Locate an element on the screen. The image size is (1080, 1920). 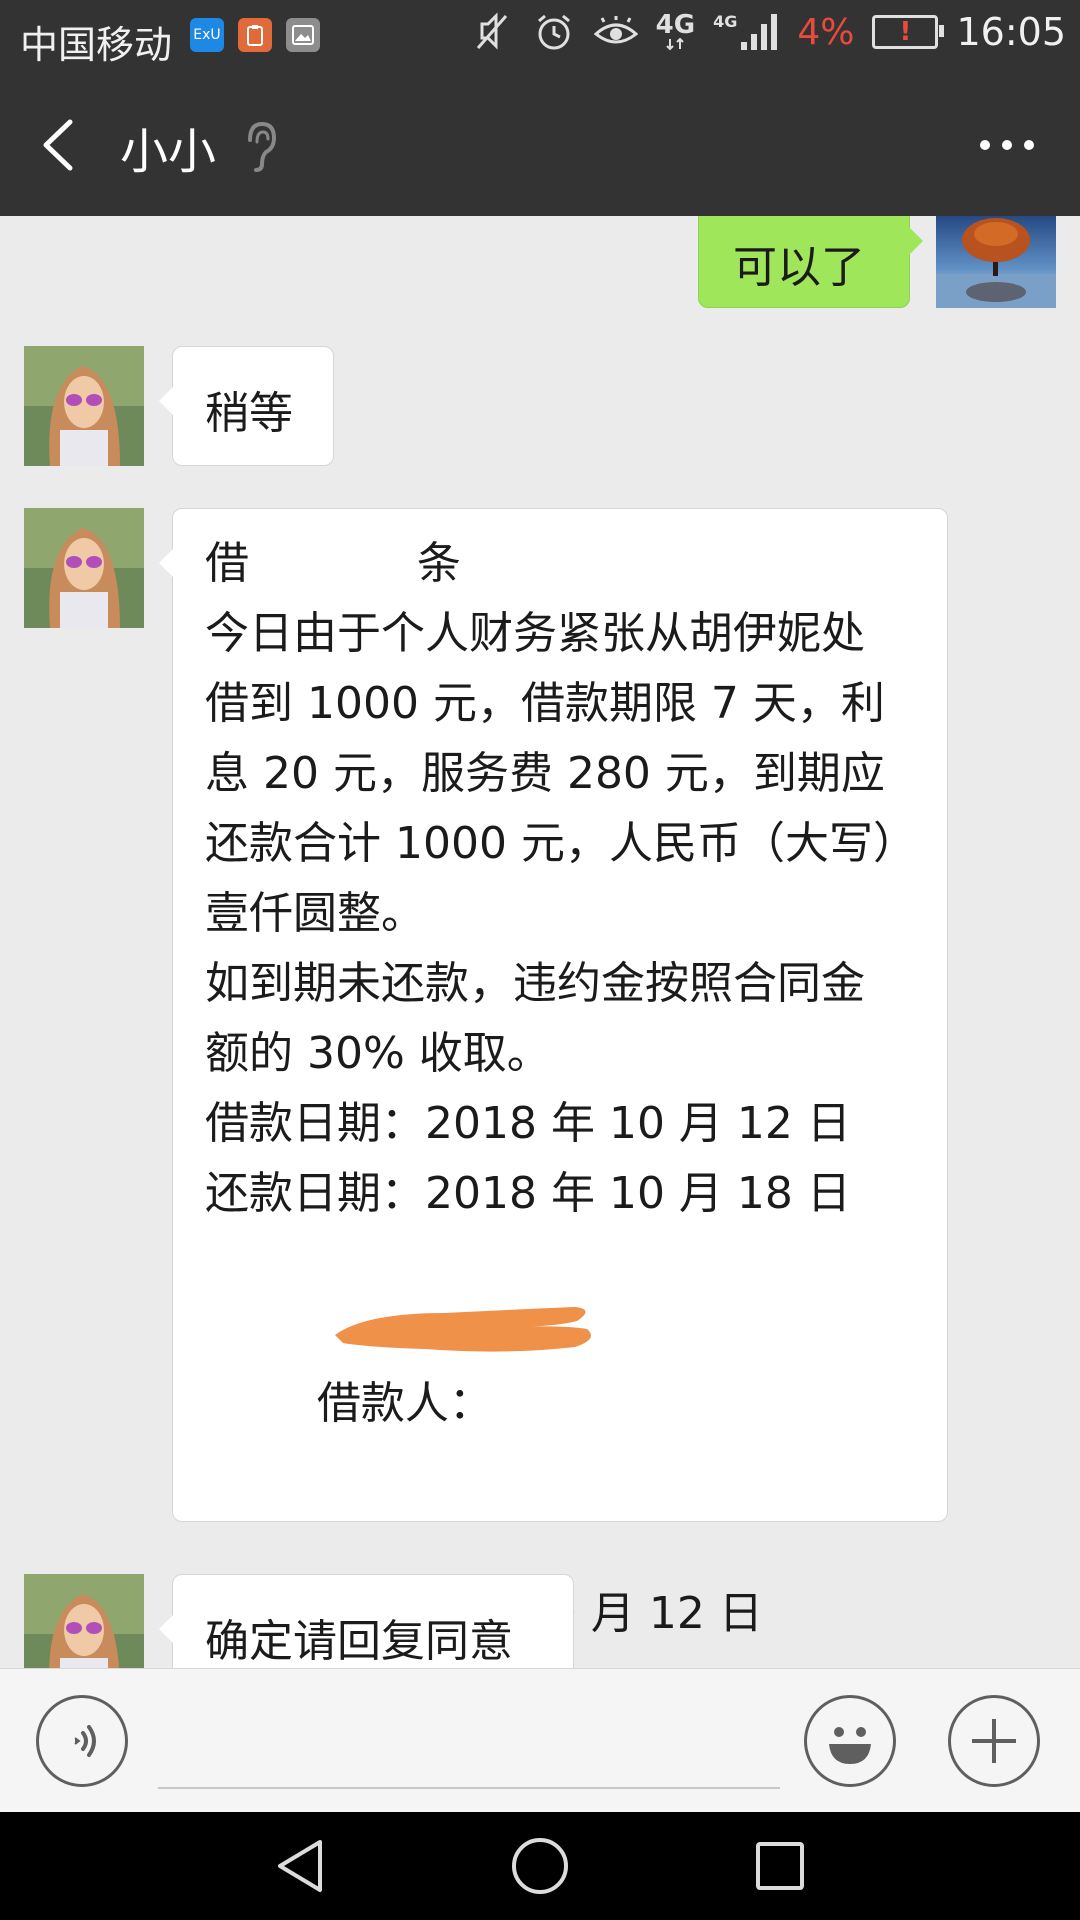
clipboard-app-icon is located at coordinates (255, 35).